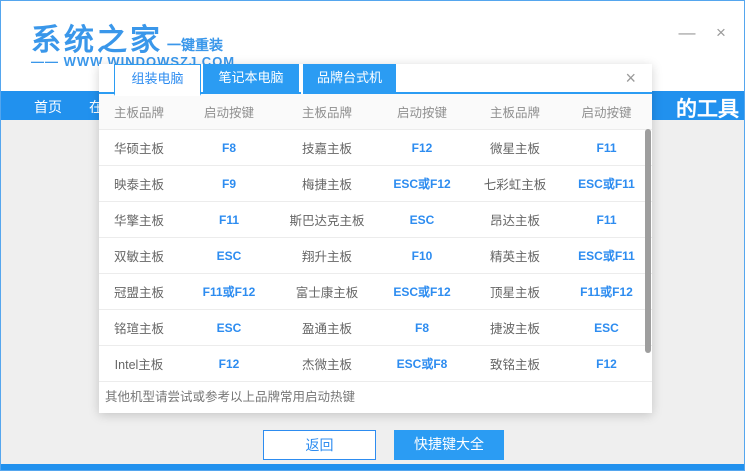 This screenshot has height=471, width=745. Describe the element at coordinates (327, 221) in the screenshot. I see `motherboard-brand: 斯巴达克主板` at that location.